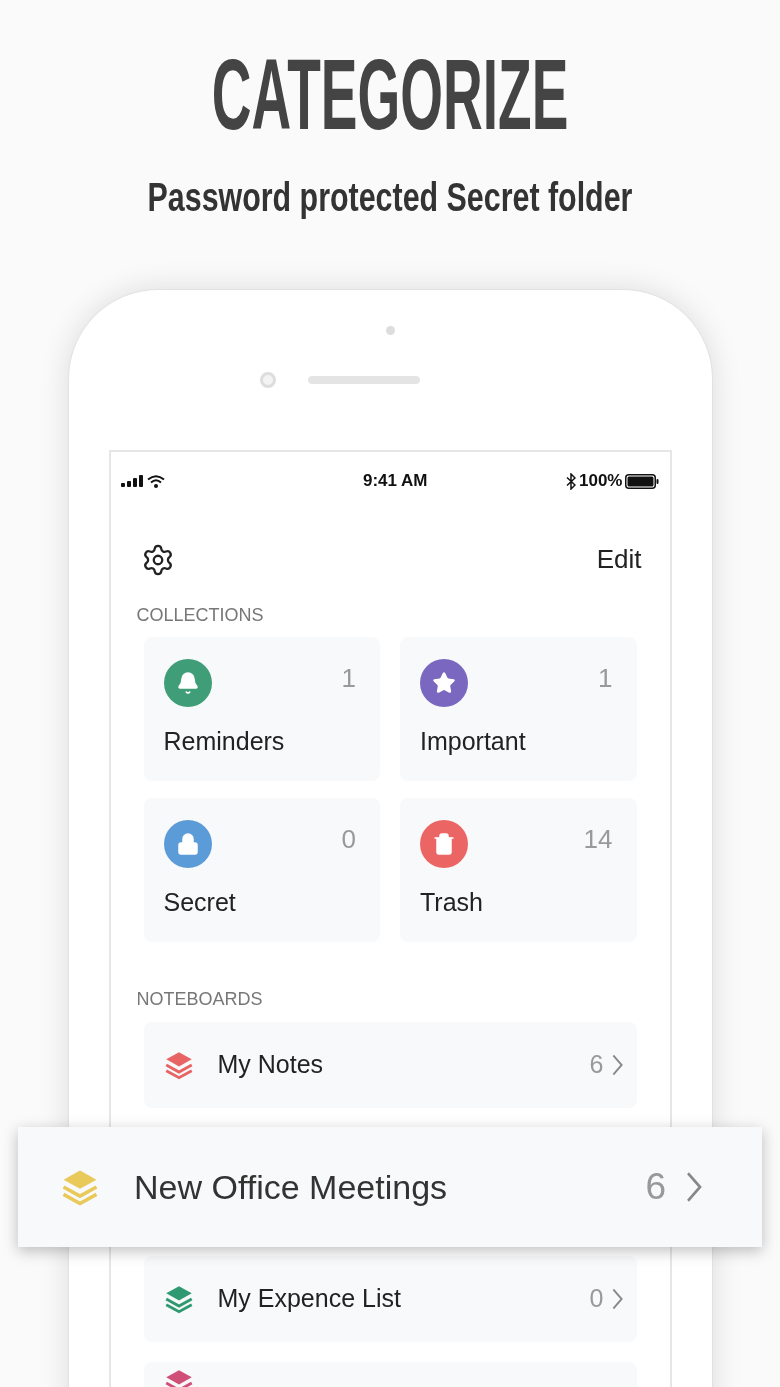  Describe the element at coordinates (200, 999) in the screenshot. I see `section-label: NOTEBOARDS` at that location.